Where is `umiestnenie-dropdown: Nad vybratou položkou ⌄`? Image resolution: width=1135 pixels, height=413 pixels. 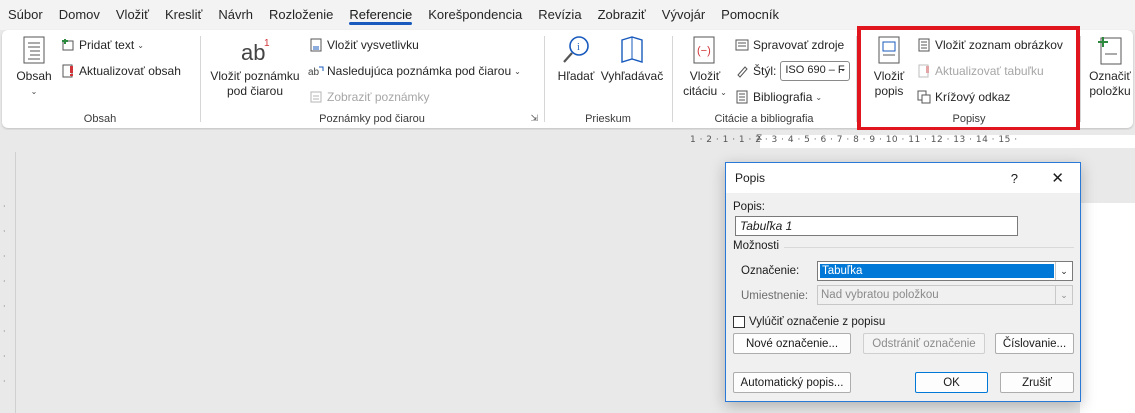
umiestnenie-dropdown: Nad vybratou položkou ⌄ is located at coordinates (945, 295).